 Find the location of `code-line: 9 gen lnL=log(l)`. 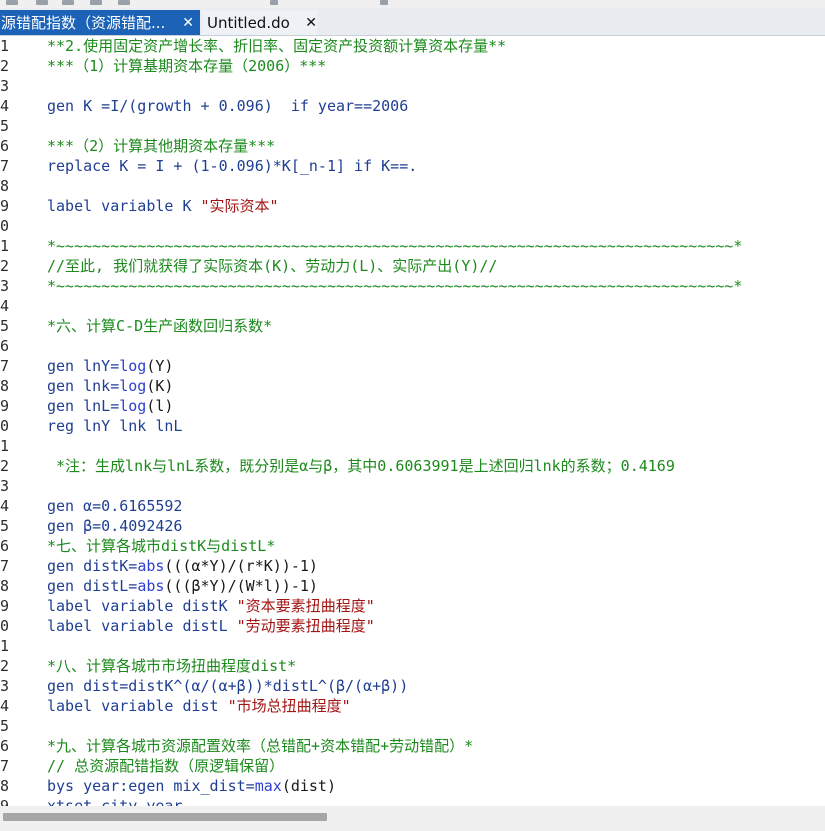

code-line: 9 gen lnL=log(l) is located at coordinates (412, 406).